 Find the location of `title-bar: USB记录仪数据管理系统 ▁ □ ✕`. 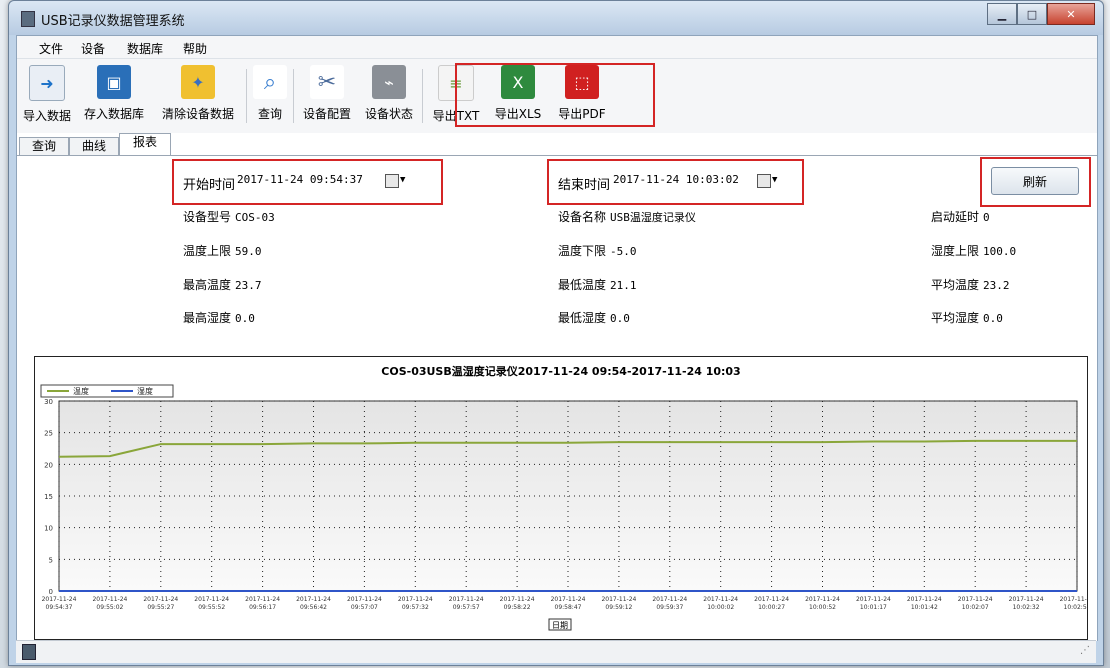

title-bar: USB记录仪数据管理系统 ▁ □ ✕ is located at coordinates (556, 18).